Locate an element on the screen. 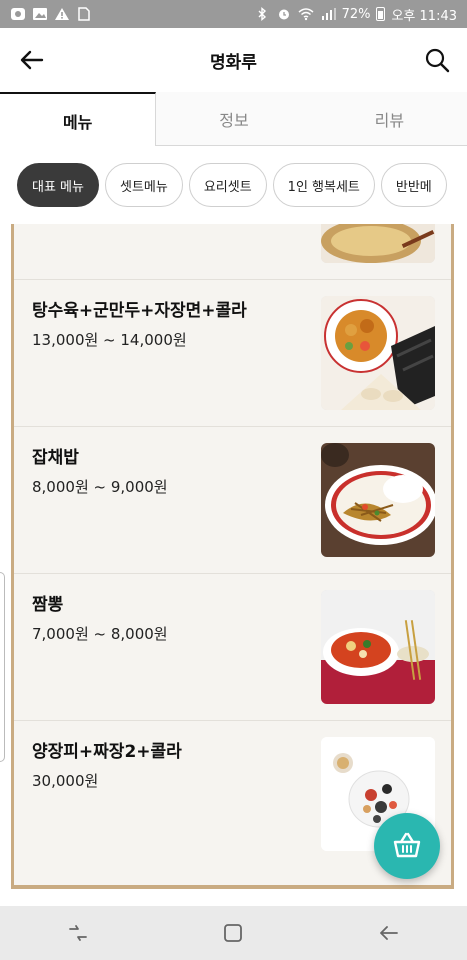  cart-button is located at coordinates (407, 846).